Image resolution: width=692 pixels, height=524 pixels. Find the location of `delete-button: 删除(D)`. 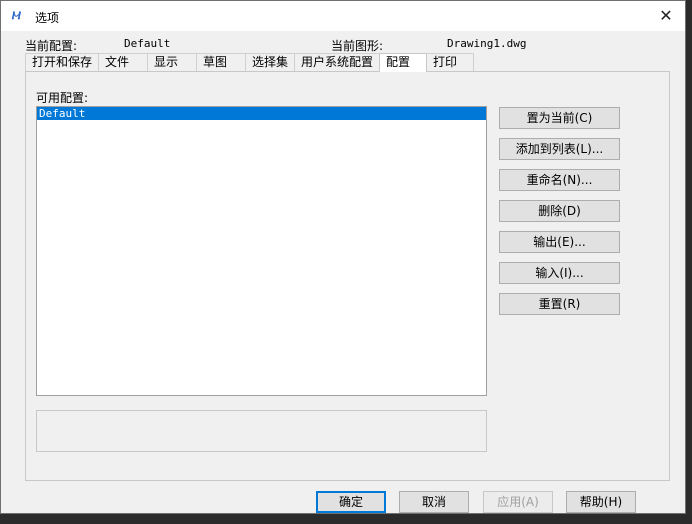

delete-button: 删除(D) is located at coordinates (559, 211).